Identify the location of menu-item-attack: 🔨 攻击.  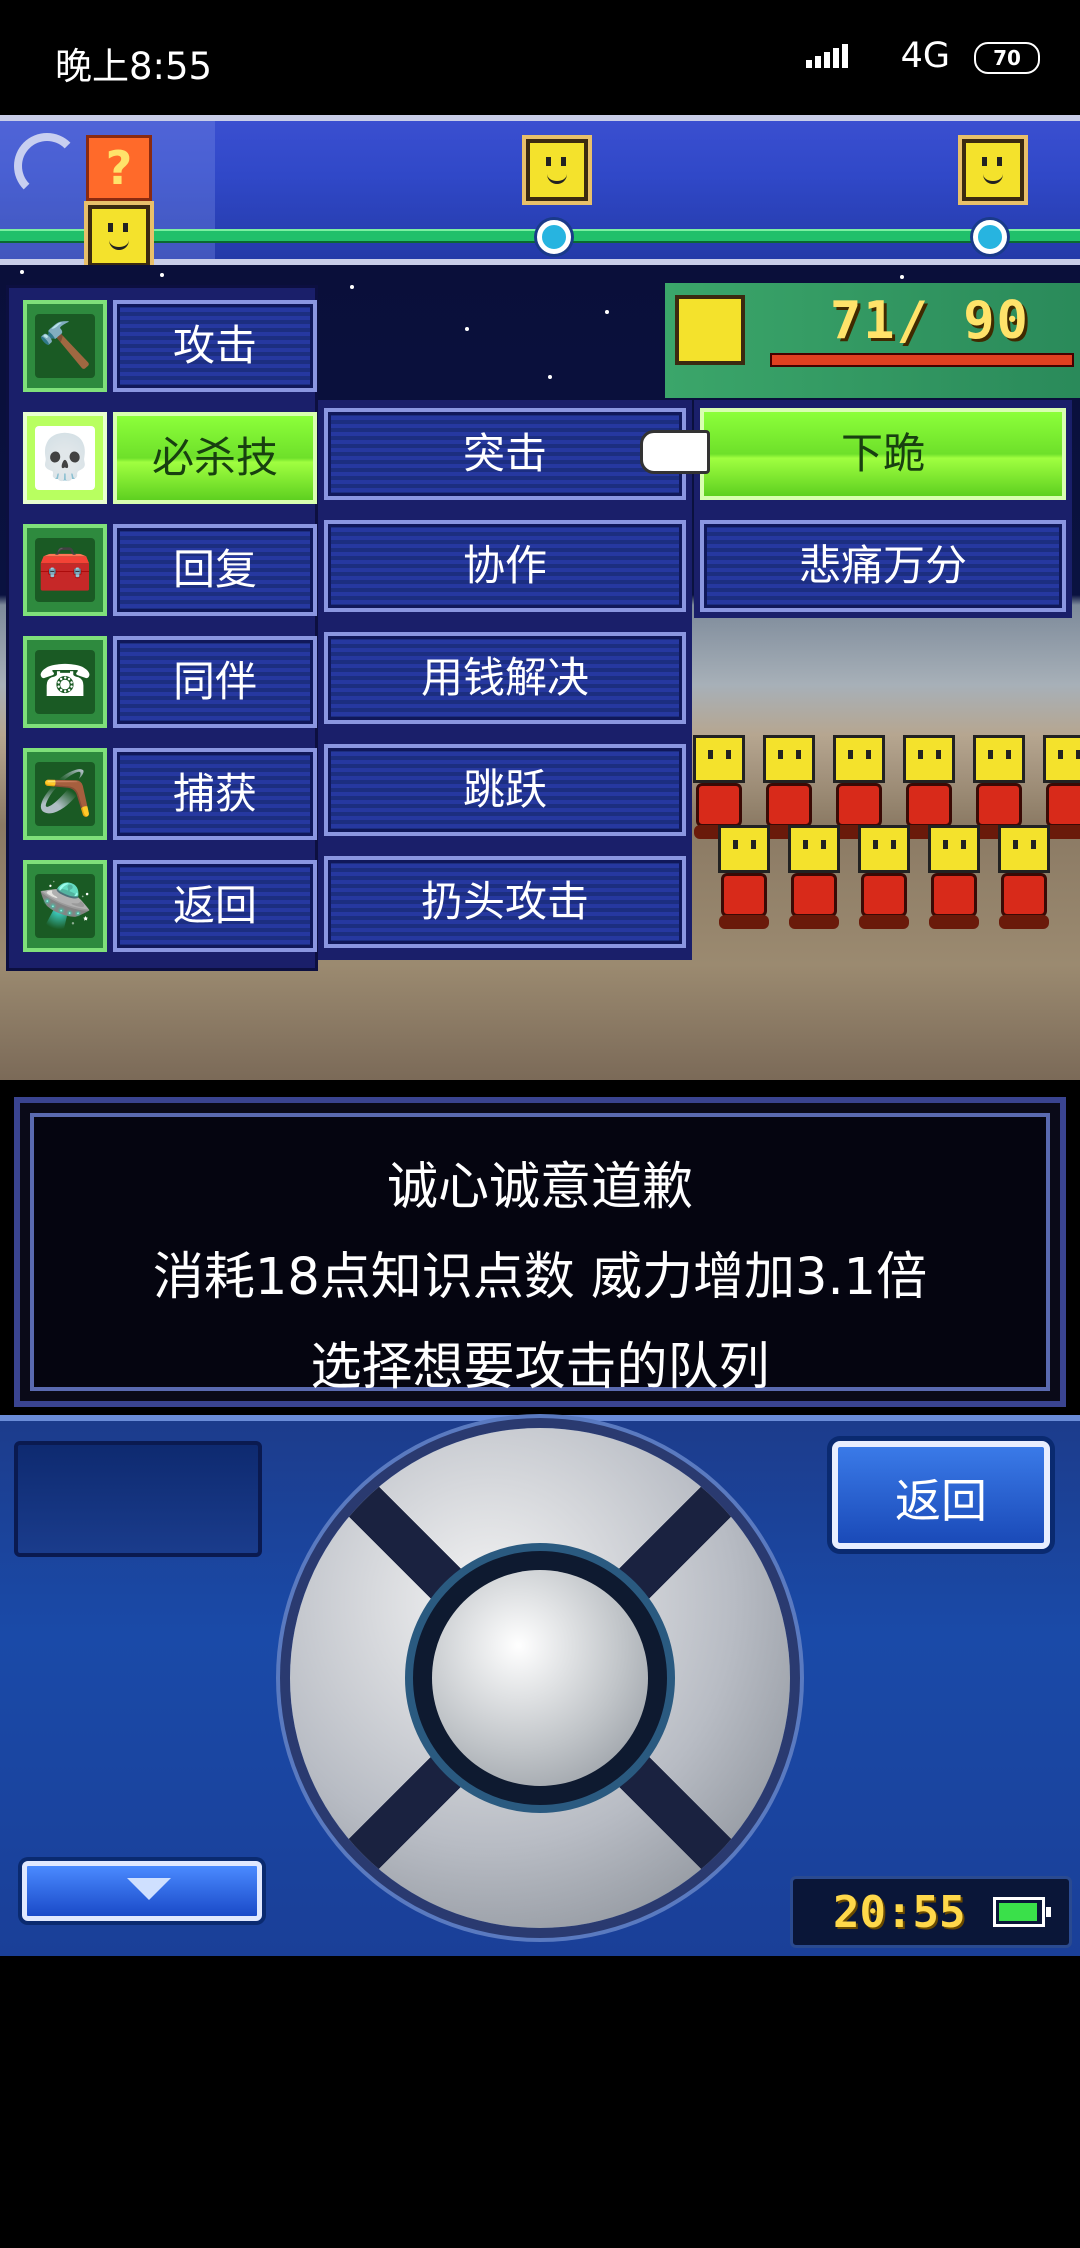
(166, 346).